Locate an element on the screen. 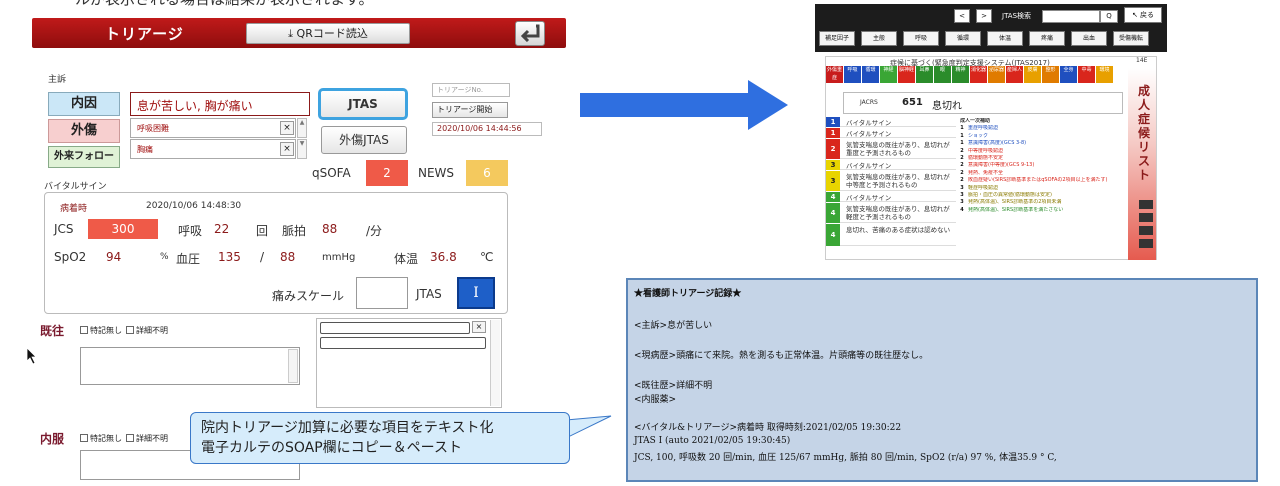 The height and width of the screenshot is (486, 1280). complaint-select-1: 呼吸困難 is located at coordinates (213, 128).